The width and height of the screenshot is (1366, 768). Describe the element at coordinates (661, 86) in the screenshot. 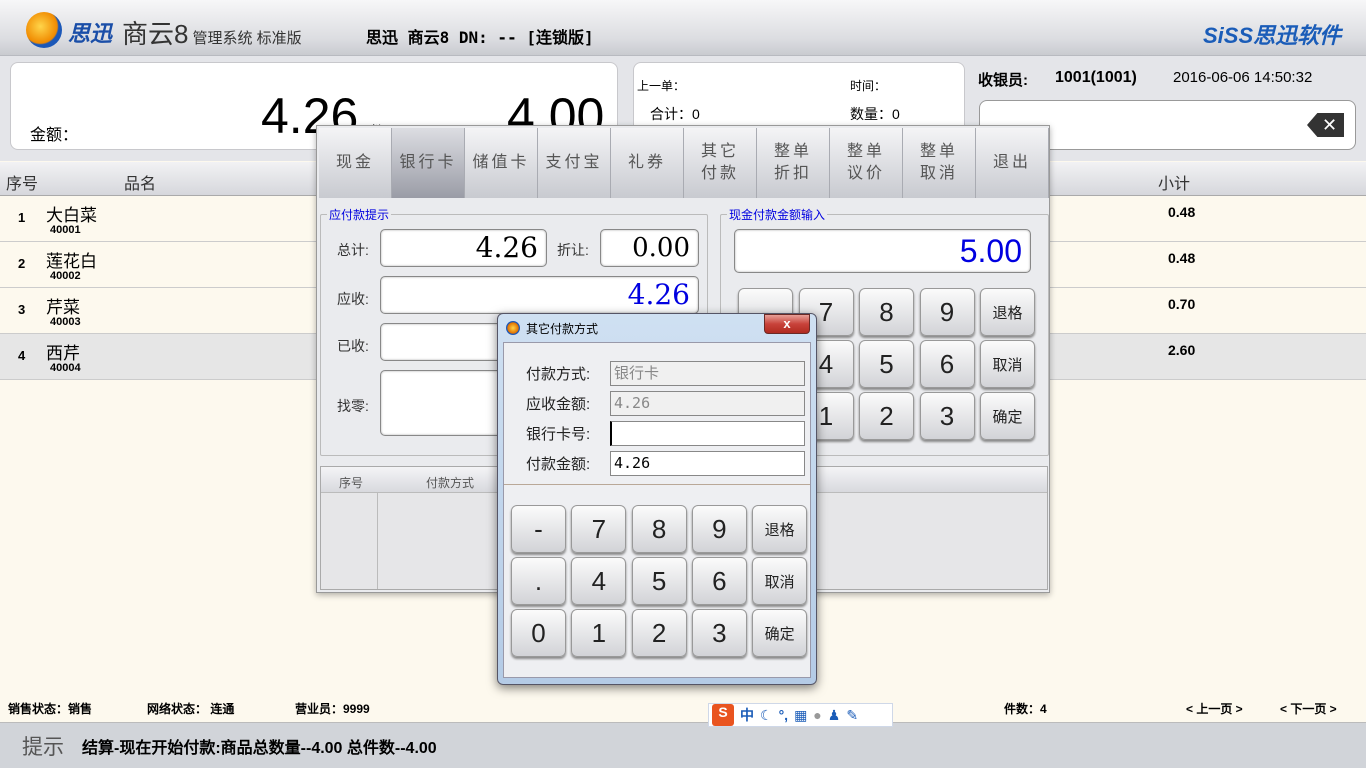

I see `last-order-label: 上一单：` at that location.